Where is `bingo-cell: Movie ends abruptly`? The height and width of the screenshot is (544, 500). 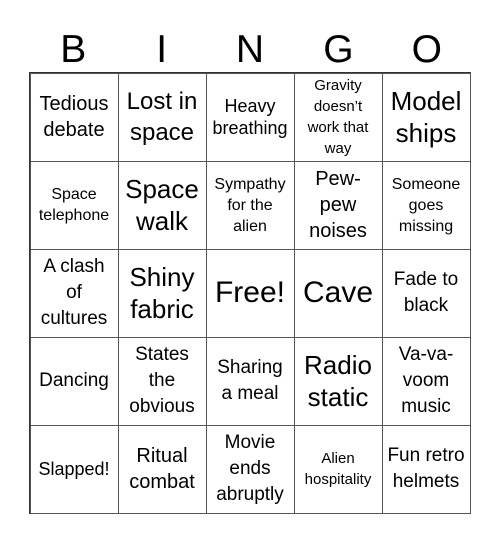
bingo-cell: Movie ends abruptly is located at coordinates (250, 469).